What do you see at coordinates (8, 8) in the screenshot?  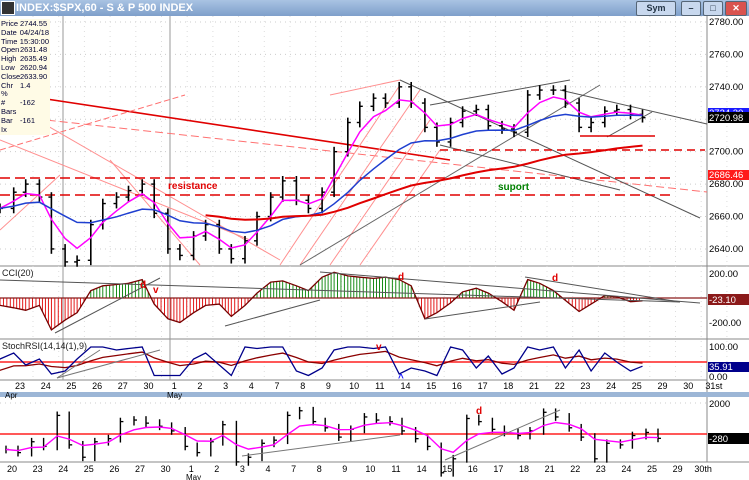 I see `app-icon` at bounding box center [8, 8].